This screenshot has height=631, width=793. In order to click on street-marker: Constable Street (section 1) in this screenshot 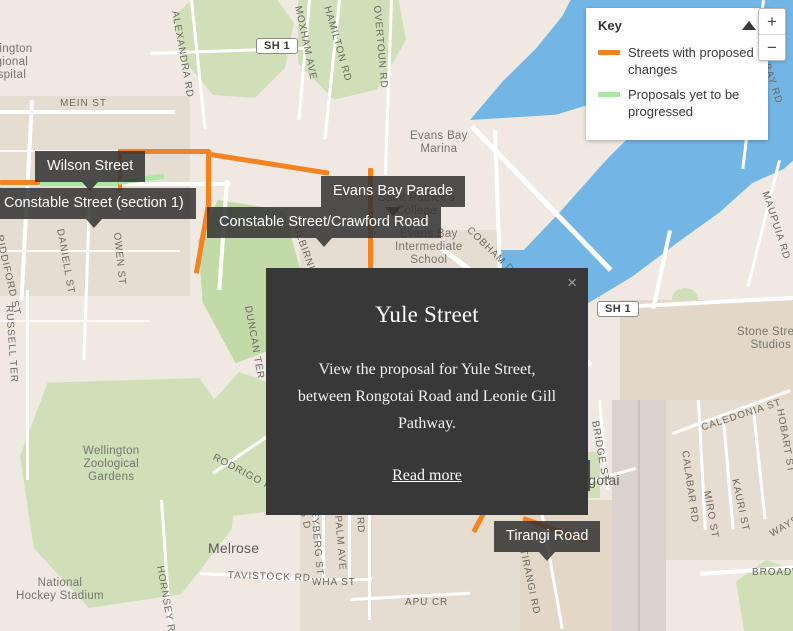, I will do `click(98, 208)`.